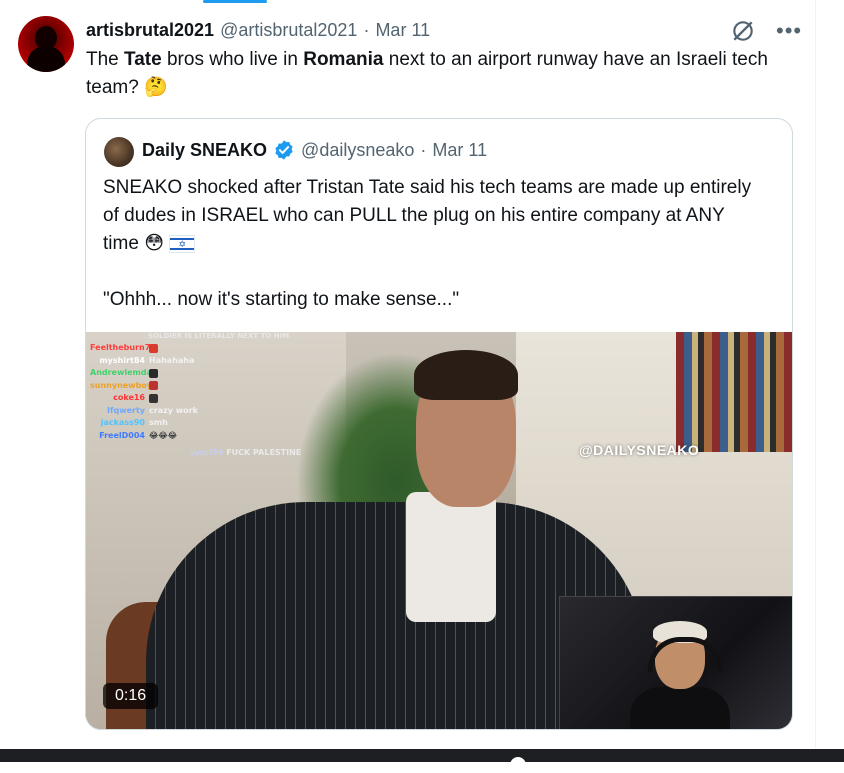 Image resolution: width=844 pixels, height=773 pixels. Describe the element at coordinates (131, 696) in the screenshot. I see `video-time-badge: 0:16` at that location.